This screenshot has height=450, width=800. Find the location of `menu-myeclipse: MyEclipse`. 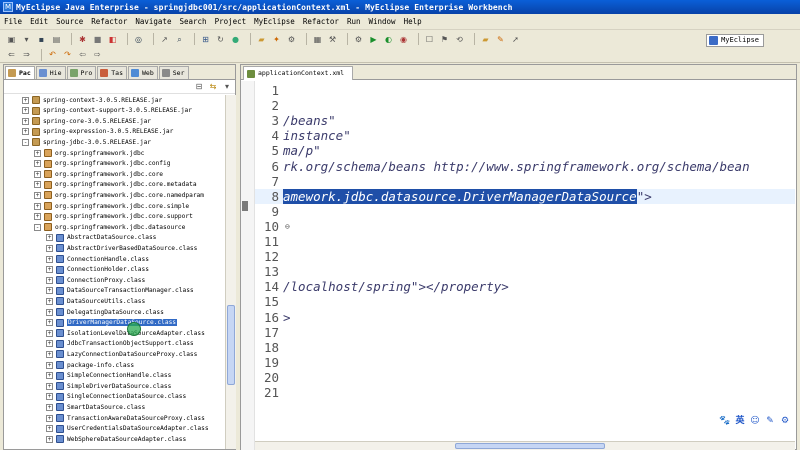

menu-myeclipse: MyEclipse is located at coordinates (274, 21).